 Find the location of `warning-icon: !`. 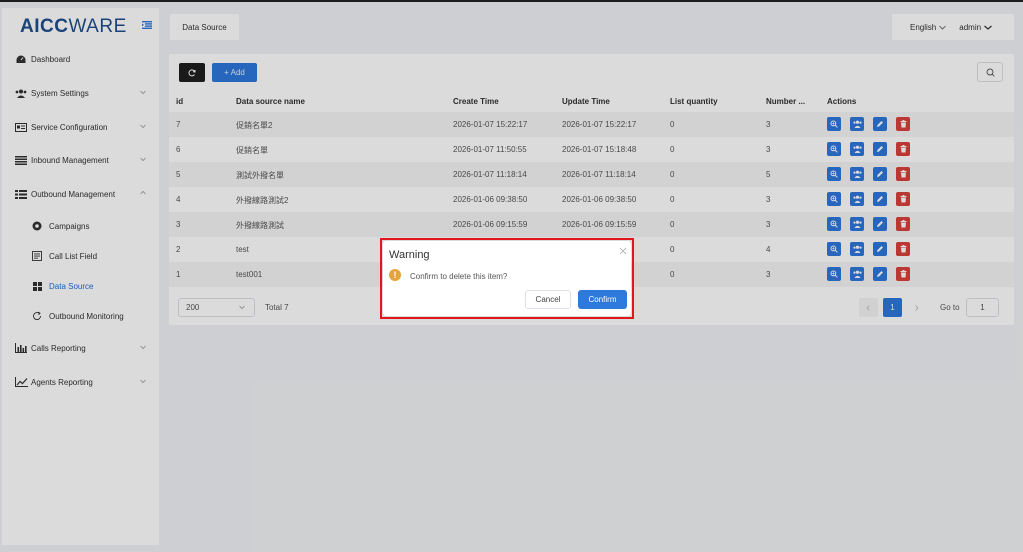

warning-icon: ! is located at coordinates (395, 275).